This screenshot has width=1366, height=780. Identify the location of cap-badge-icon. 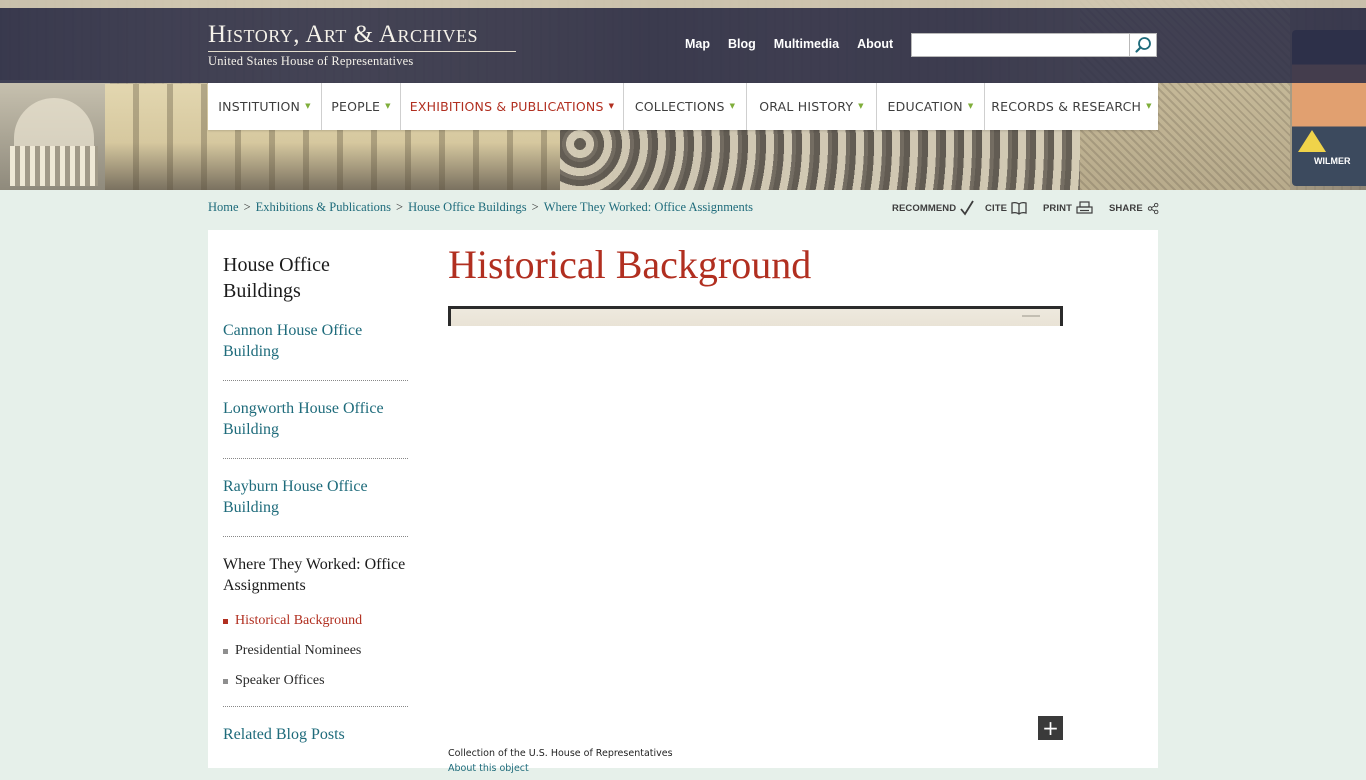
(1312, 141).